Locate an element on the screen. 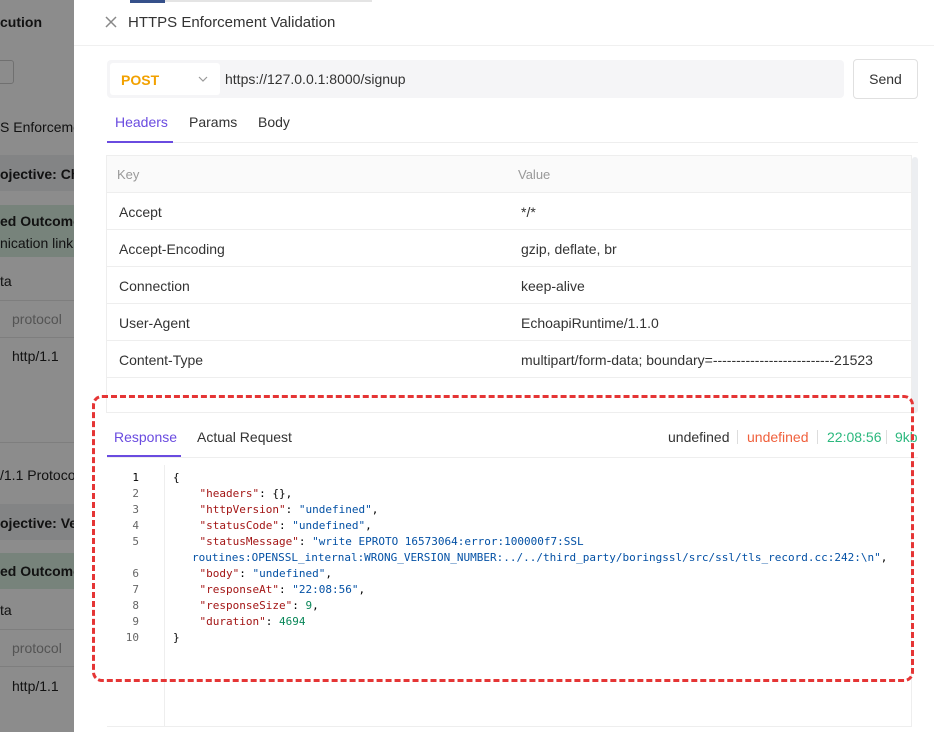 The image size is (934, 732). modal-backdrop is located at coordinates (37, 366).